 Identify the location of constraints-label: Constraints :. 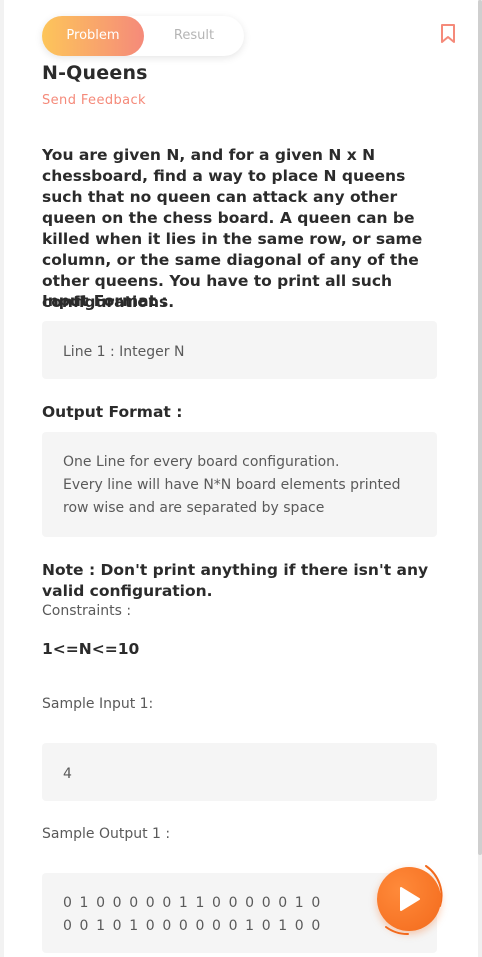
(87, 611).